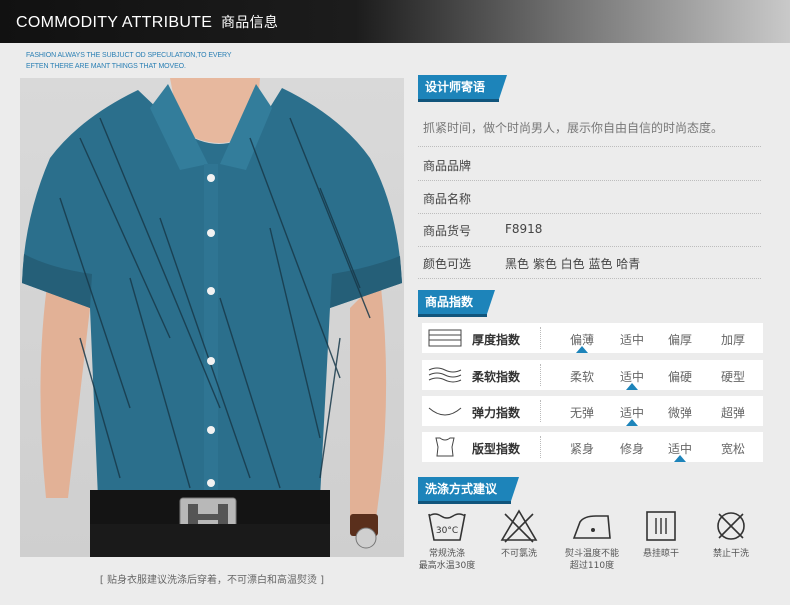 The height and width of the screenshot is (605, 790). I want to click on index-label: 厚度指数, so click(496, 340).